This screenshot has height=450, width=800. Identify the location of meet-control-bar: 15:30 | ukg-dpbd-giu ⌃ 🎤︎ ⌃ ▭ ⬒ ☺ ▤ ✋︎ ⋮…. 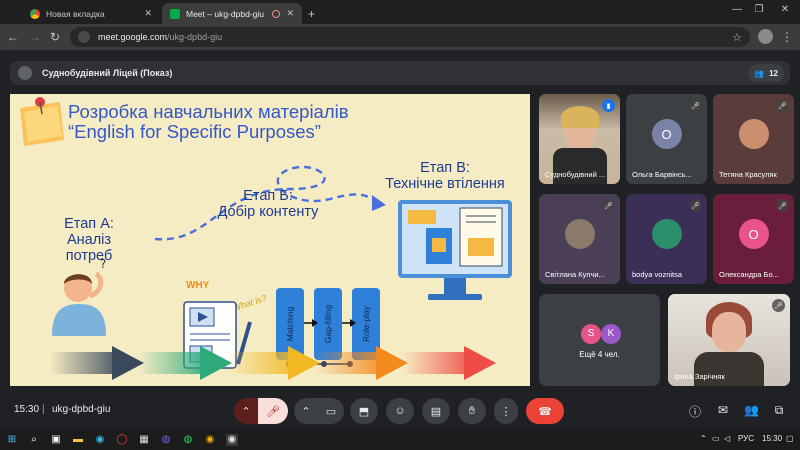
(400, 413).